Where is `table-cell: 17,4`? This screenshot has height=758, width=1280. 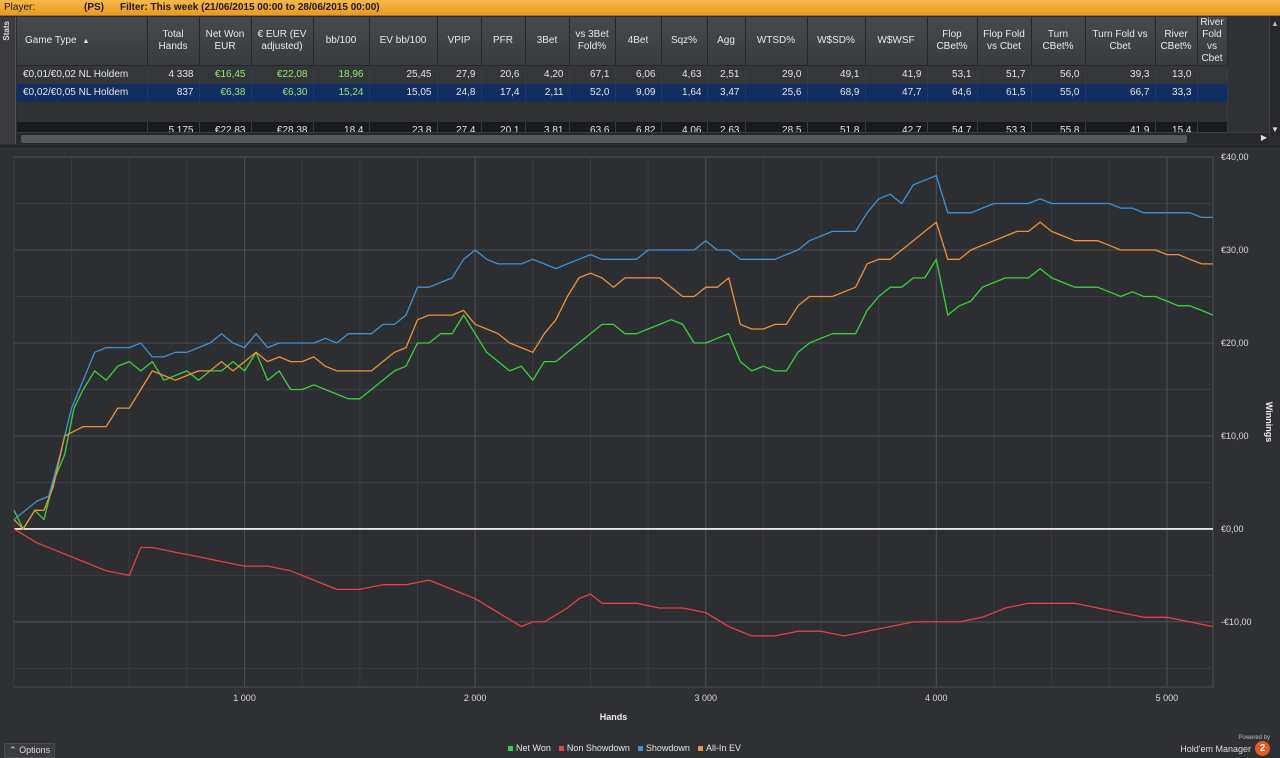
table-cell: 17,4 is located at coordinates (503, 92).